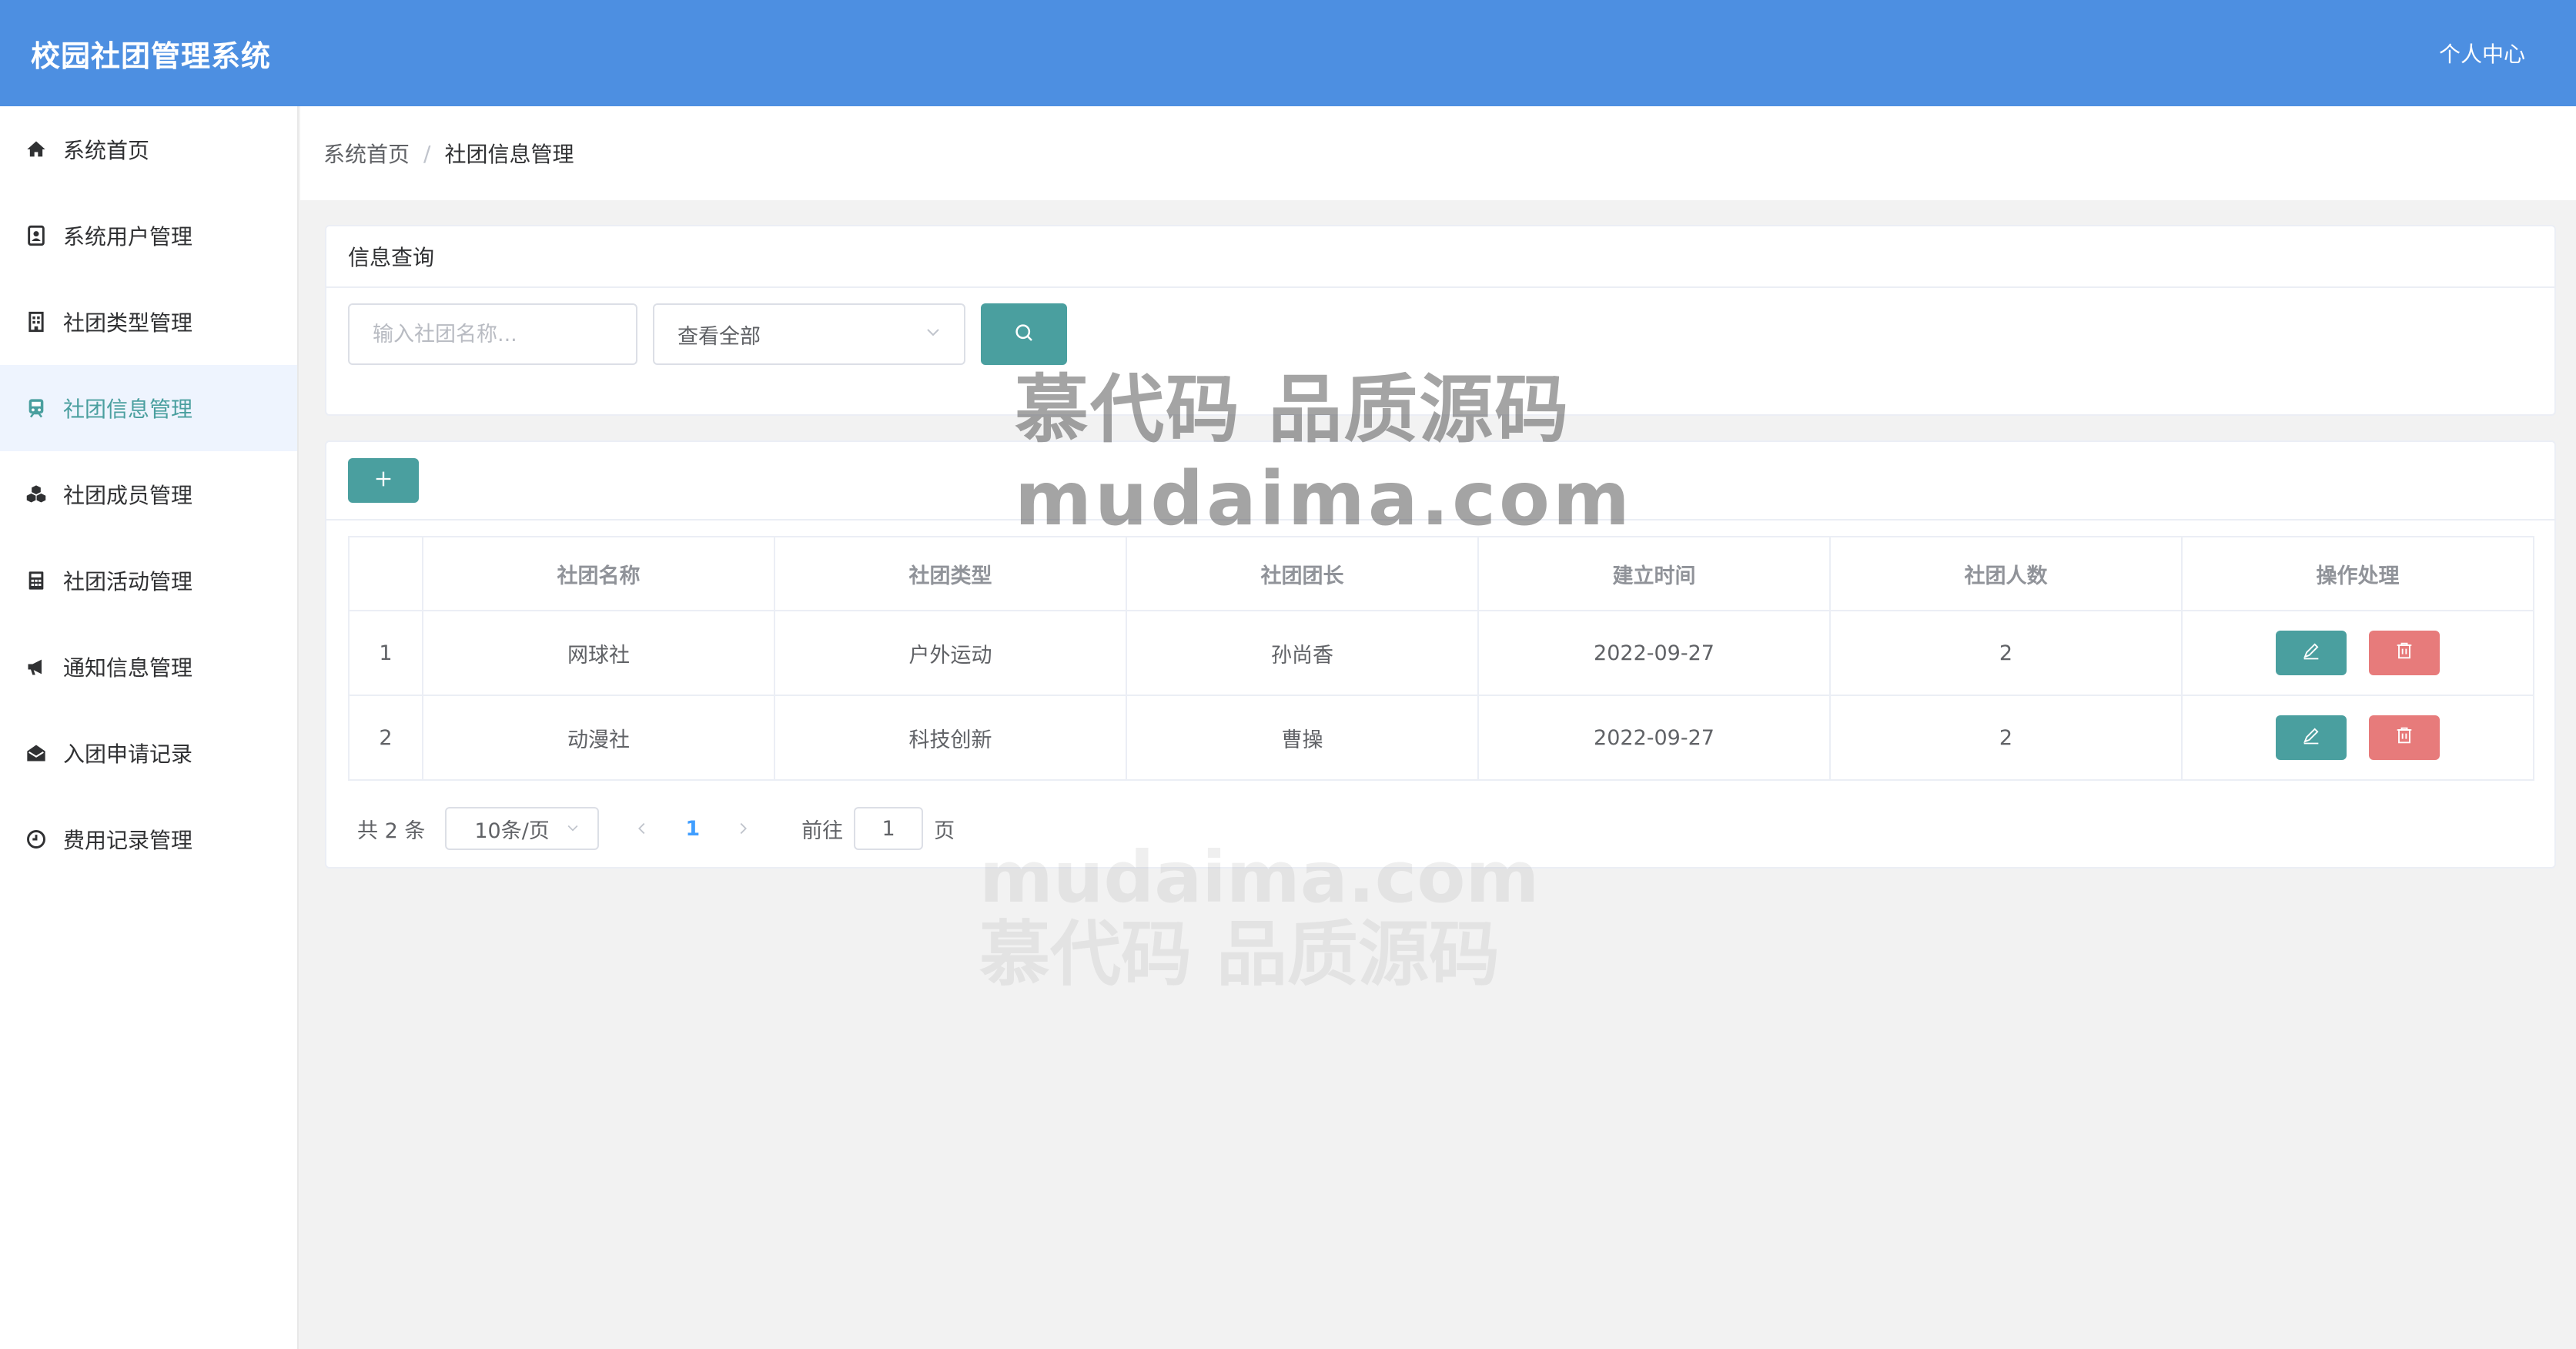 Image resolution: width=2576 pixels, height=1349 pixels. What do you see at coordinates (492, 334) in the screenshot?
I see `club-name-search-input` at bounding box center [492, 334].